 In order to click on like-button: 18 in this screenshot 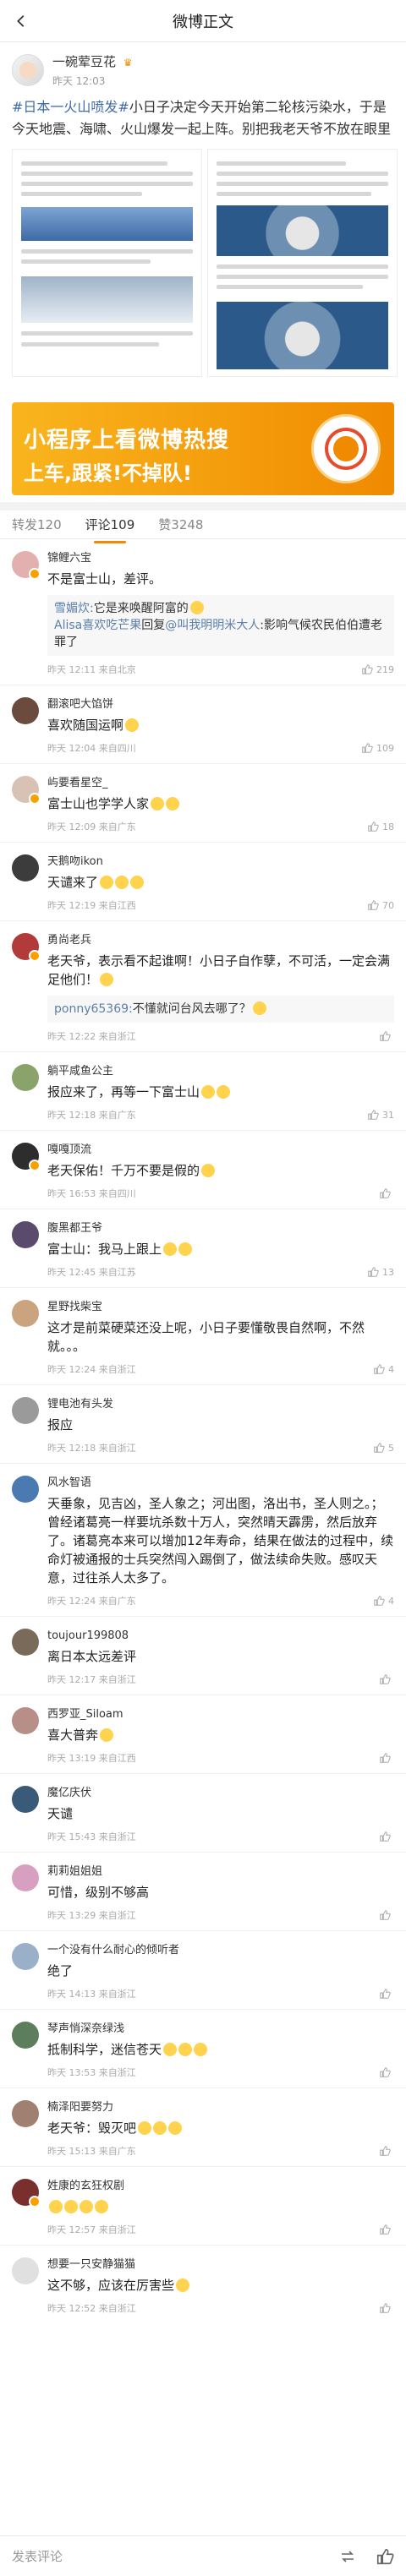, I will do `click(381, 826)`.